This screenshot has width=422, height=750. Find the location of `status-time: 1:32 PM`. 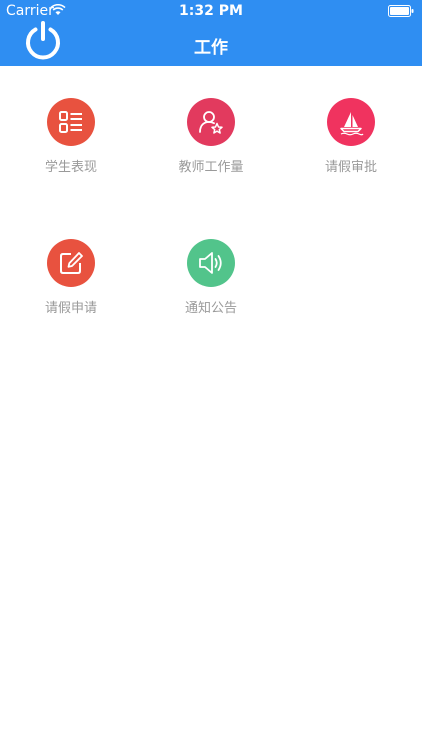

status-time: 1:32 PM is located at coordinates (211, 11).